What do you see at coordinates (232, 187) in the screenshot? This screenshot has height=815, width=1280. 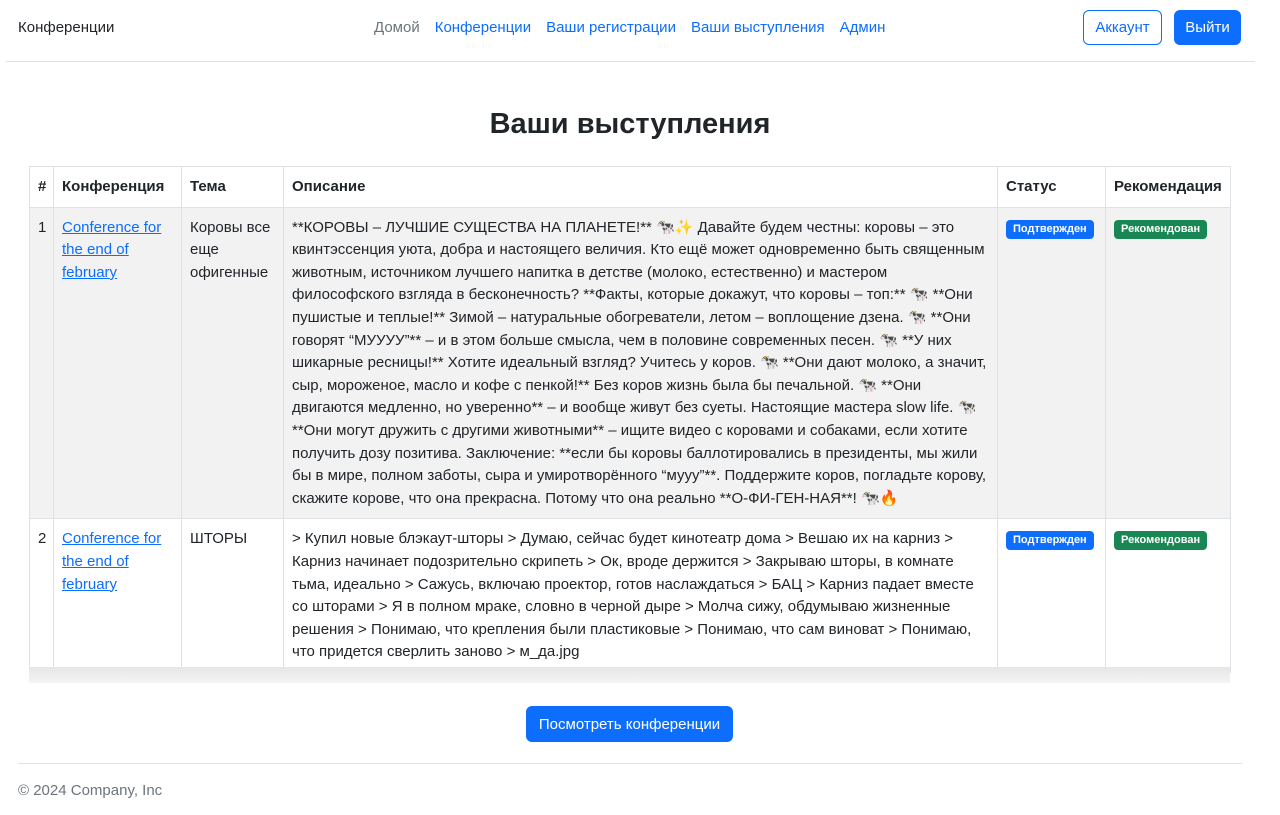 I see `column-header-topic: Тема` at bounding box center [232, 187].